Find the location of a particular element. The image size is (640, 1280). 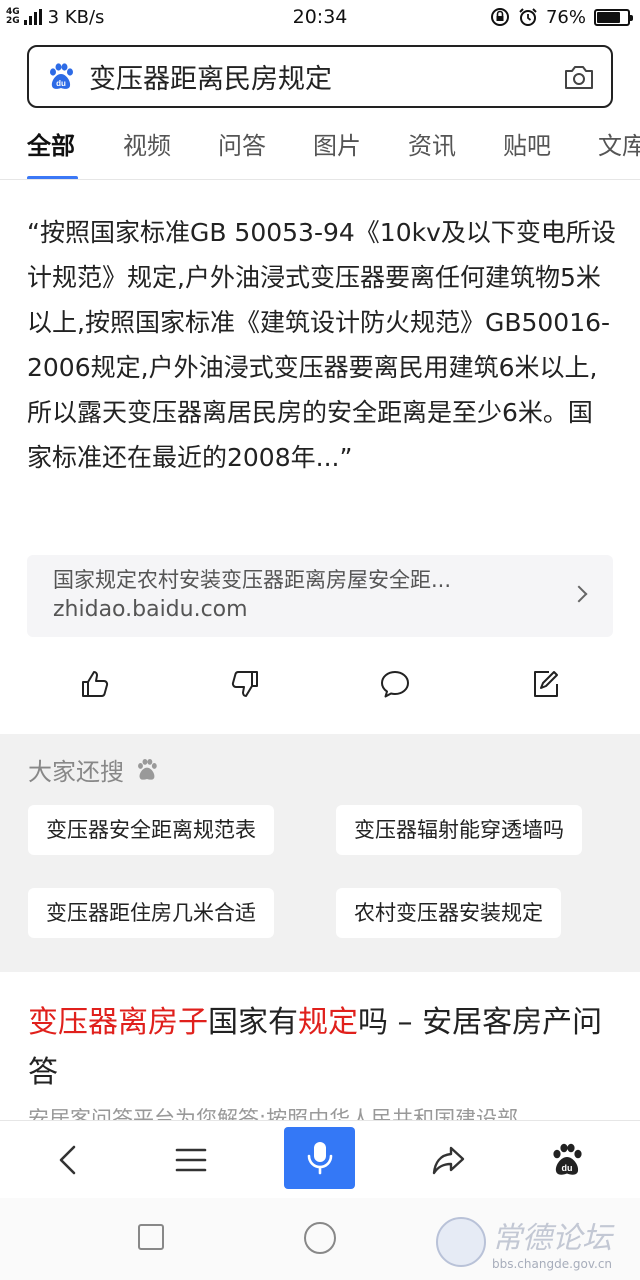

watermark-seal-icon is located at coordinates (461, 1242).